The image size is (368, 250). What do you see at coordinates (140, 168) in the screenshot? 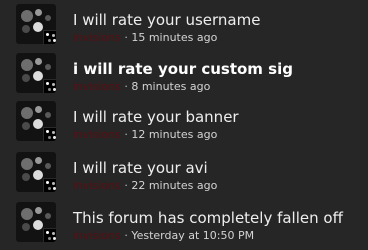
I see `thread-title: I will rate your avi` at bounding box center [140, 168].